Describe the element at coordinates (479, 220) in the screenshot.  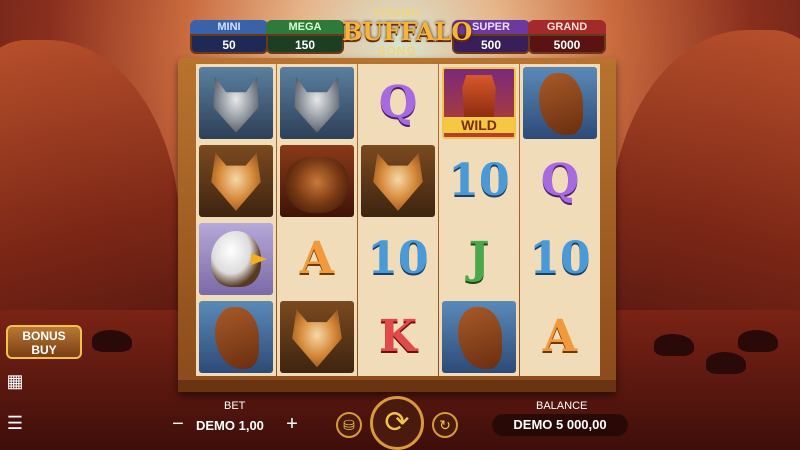
I see `reel-column: WILD 10 J` at that location.